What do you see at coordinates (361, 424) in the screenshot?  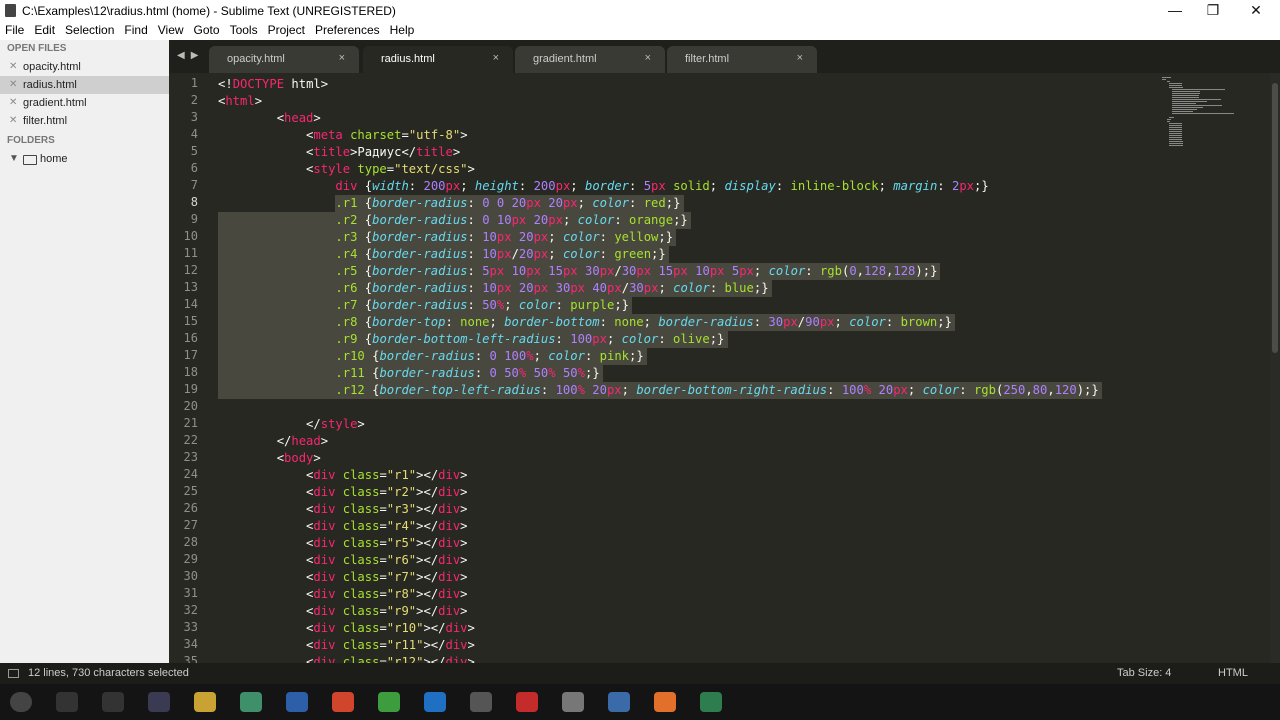 I see `code-token: >` at bounding box center [361, 424].